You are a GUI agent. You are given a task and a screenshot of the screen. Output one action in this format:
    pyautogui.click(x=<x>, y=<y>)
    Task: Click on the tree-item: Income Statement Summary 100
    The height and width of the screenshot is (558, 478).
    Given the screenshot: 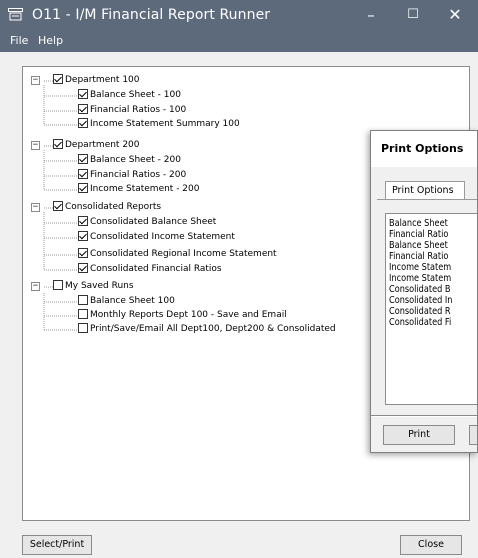 What is the action you would take?
    pyautogui.click(x=159, y=125)
    